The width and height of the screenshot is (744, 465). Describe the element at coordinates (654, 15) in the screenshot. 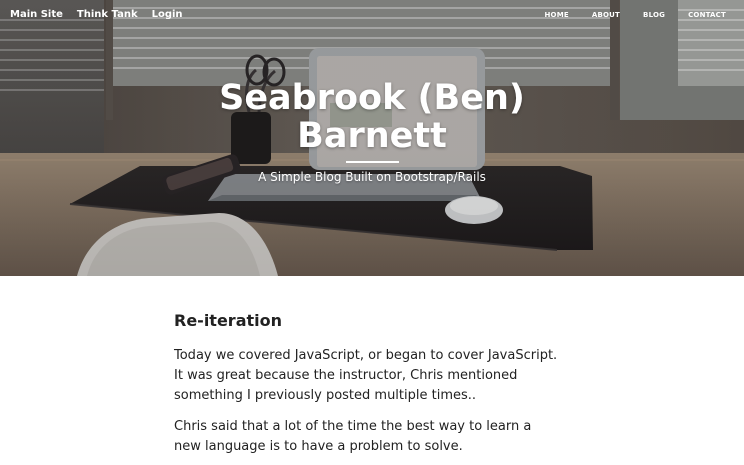

I see `blog-link: BLOG` at that location.